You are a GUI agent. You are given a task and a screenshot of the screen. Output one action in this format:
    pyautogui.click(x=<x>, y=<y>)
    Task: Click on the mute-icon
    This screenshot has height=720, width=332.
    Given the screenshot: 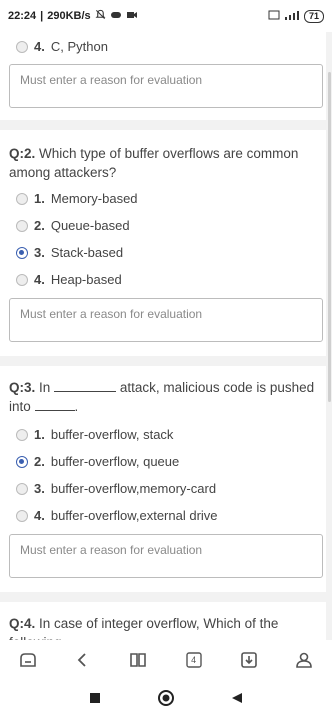 What is the action you would take?
    pyautogui.click(x=100, y=16)
    